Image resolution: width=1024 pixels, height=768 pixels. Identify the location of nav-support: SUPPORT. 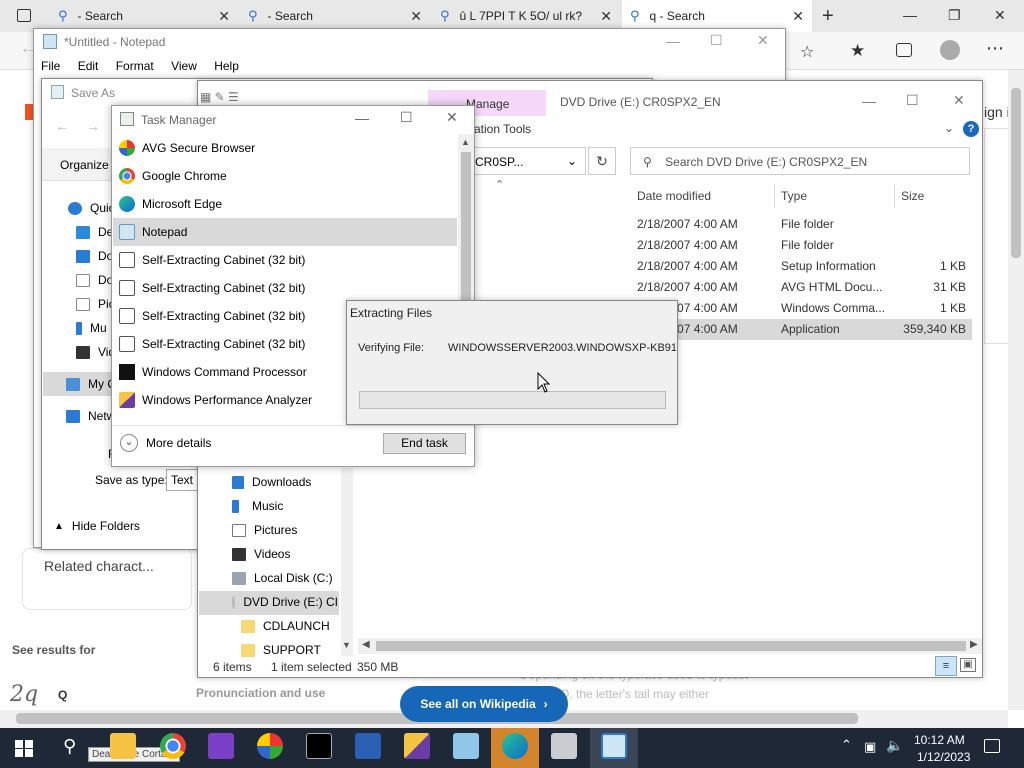
(281, 650).